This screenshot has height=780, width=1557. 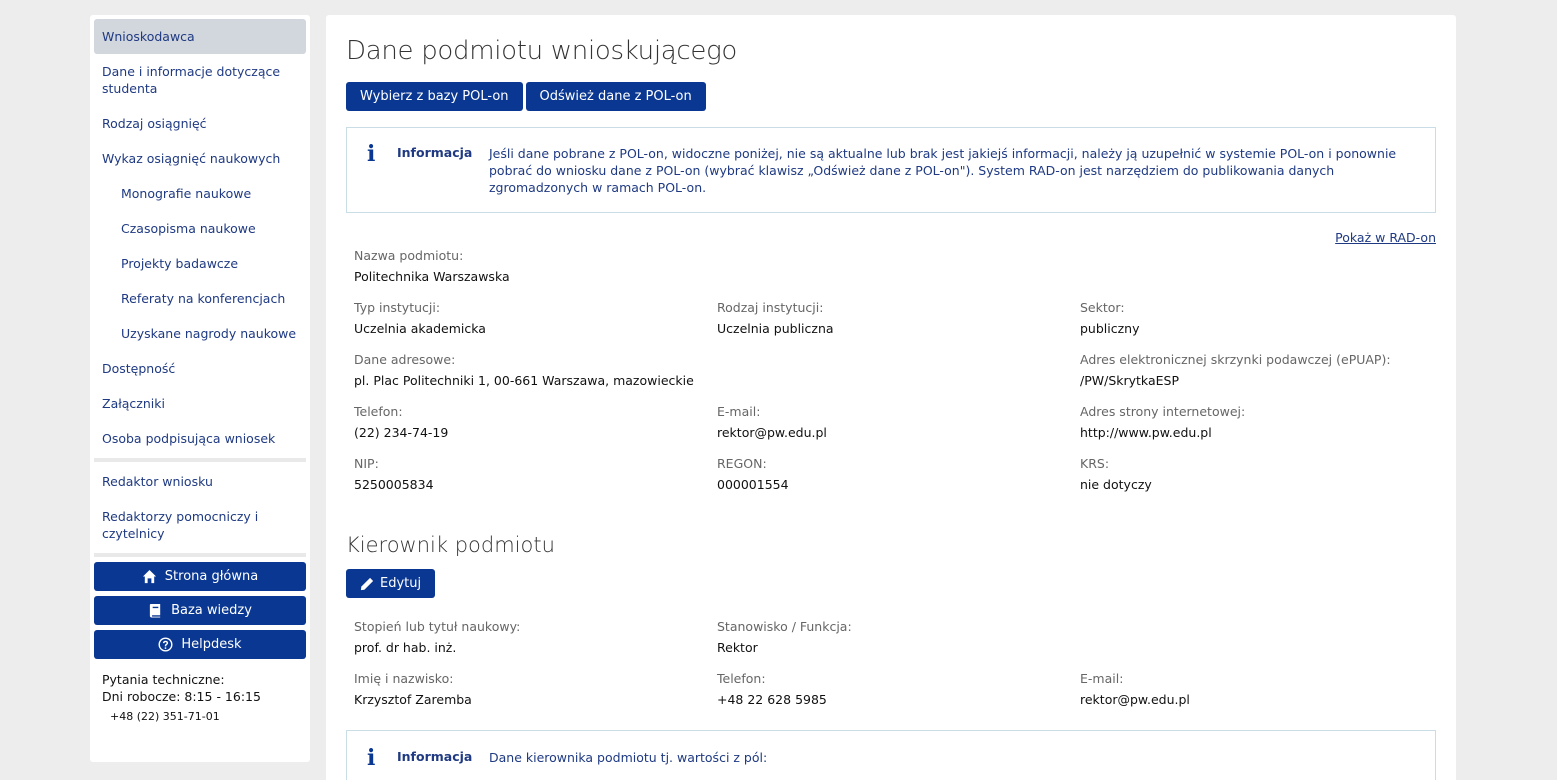 What do you see at coordinates (200, 525) in the screenshot?
I see `sidebar-item-redaktorzy-pomocniczy: Redaktorzy pomocniczy i czytelnicy` at bounding box center [200, 525].